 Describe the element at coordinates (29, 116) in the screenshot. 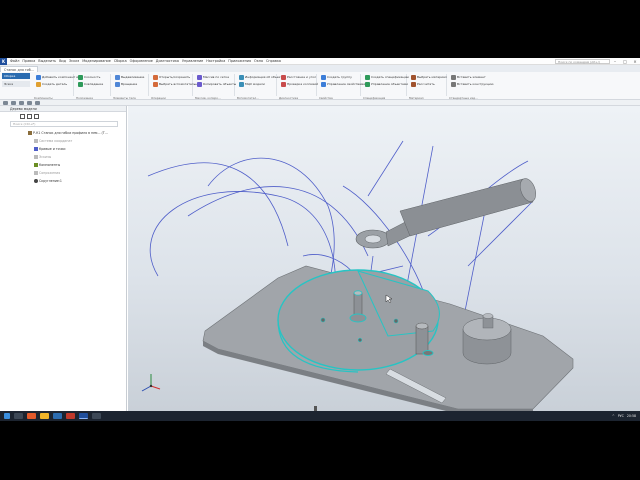

I see `tree-filter-icon` at that location.